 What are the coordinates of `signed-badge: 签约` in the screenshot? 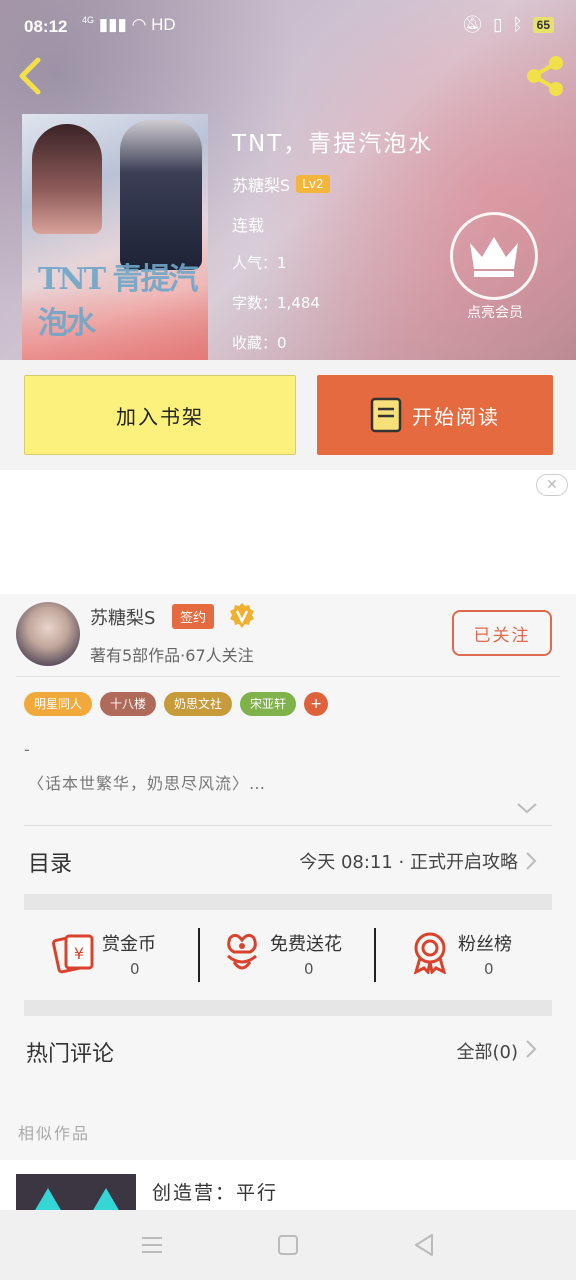 It's located at (193, 616).